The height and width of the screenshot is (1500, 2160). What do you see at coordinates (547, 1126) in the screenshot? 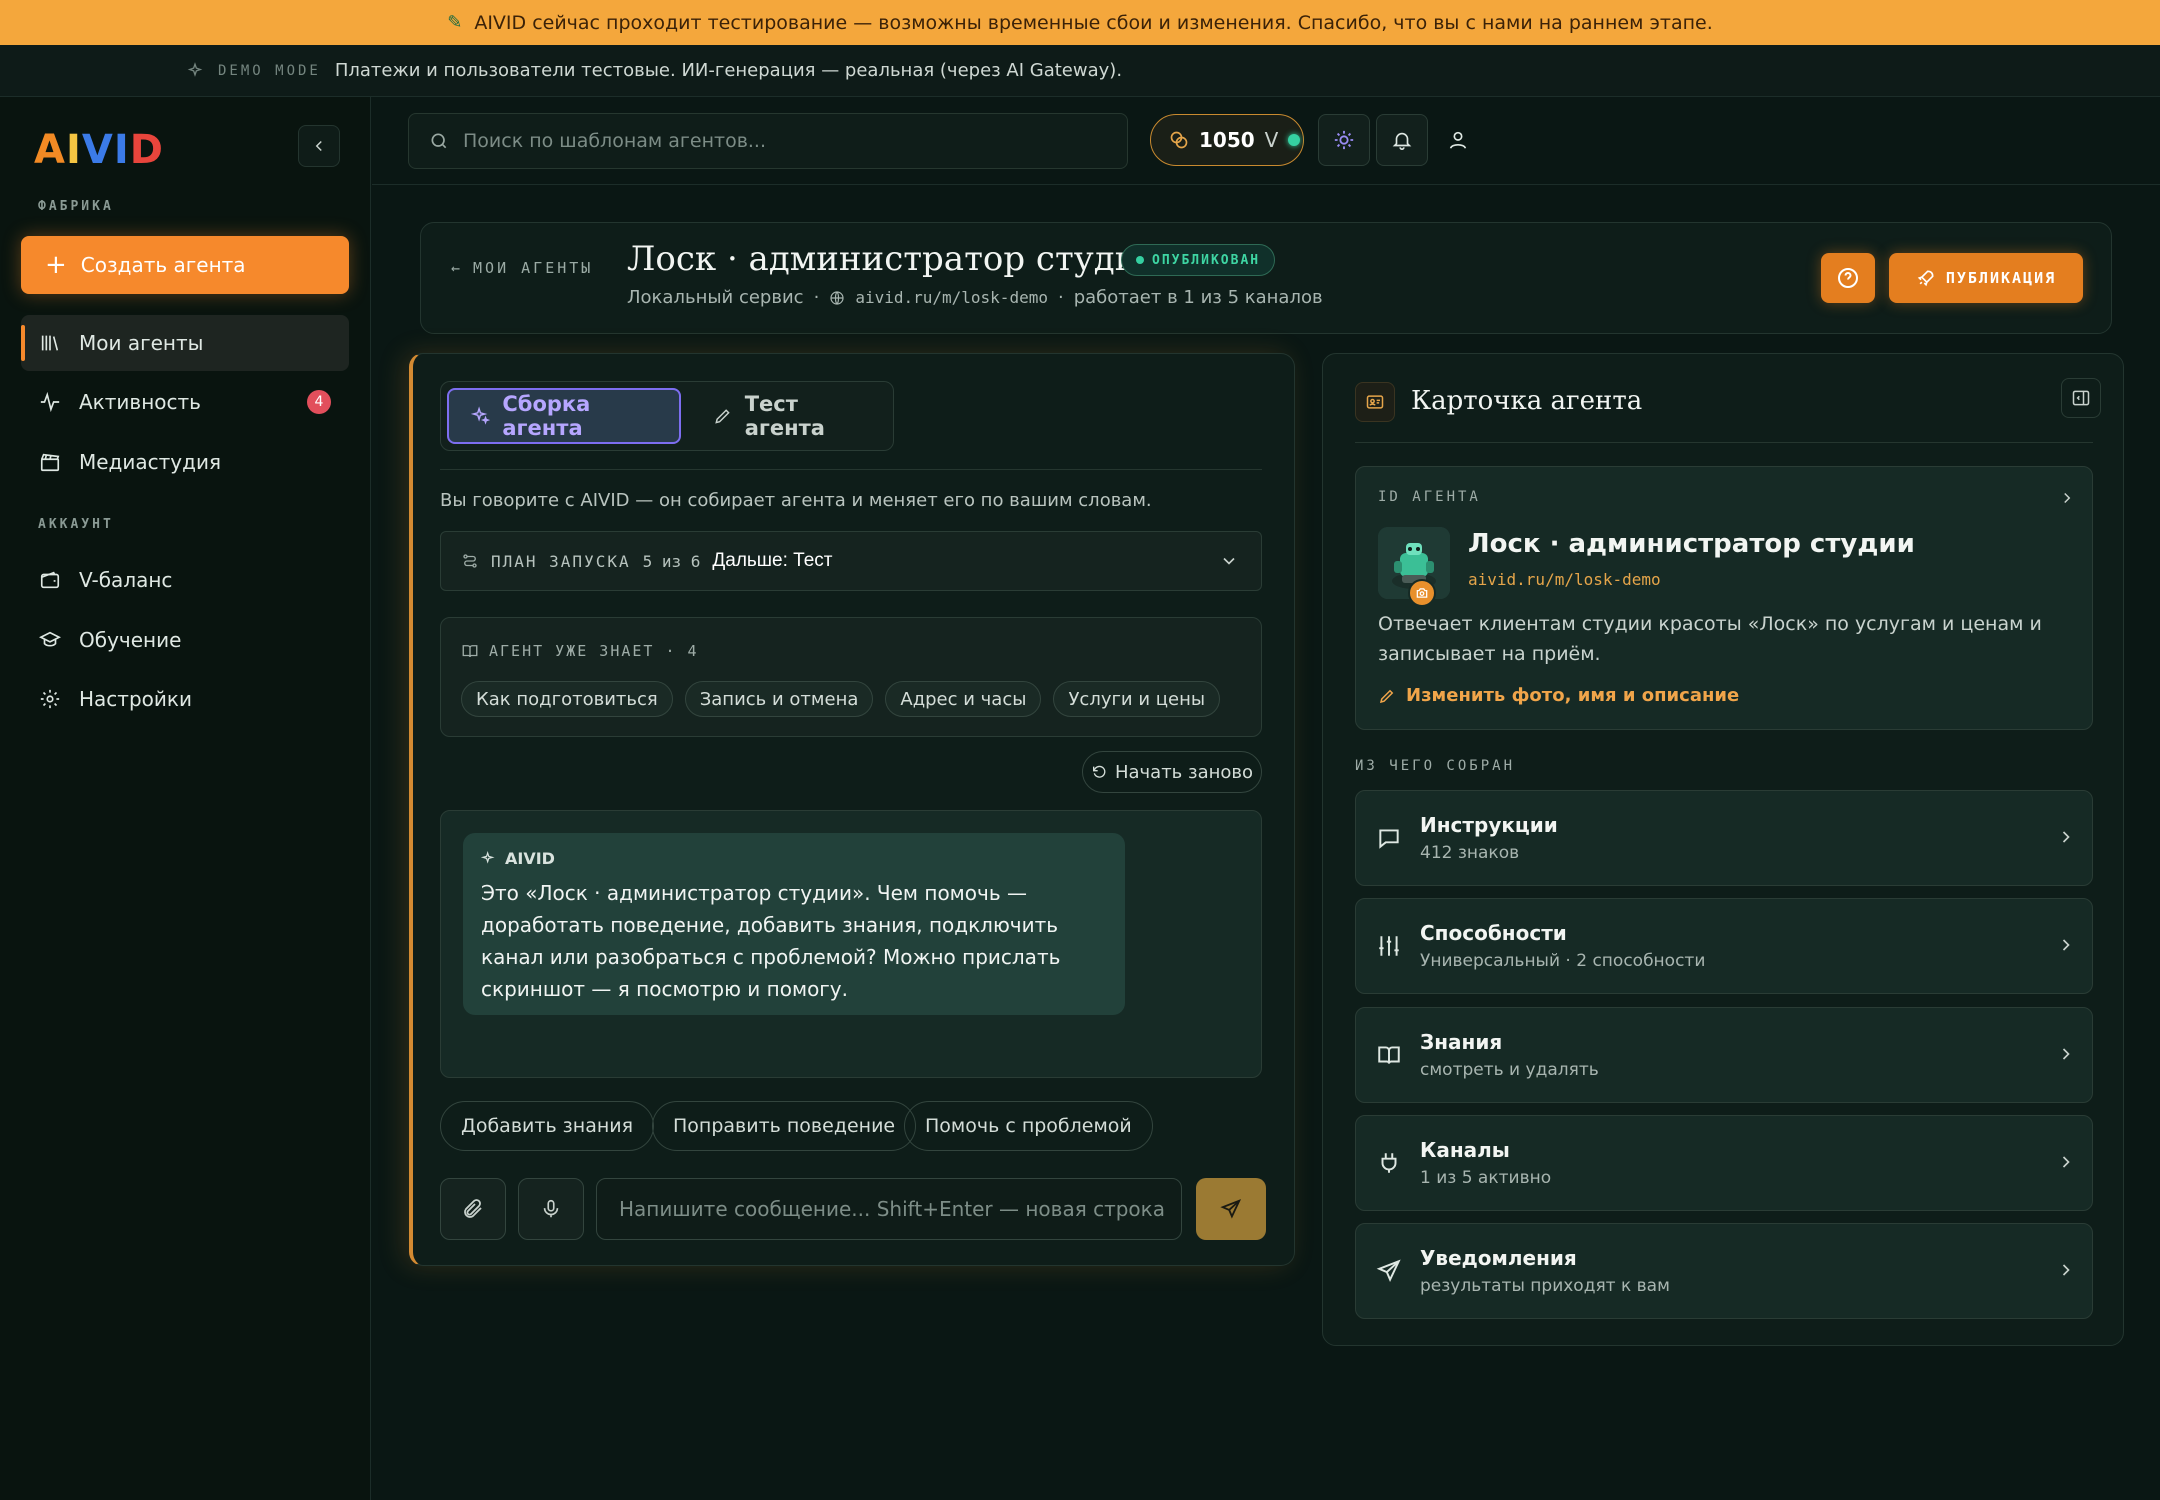
I see `quick-action-add-knowledge: Добавить знания` at bounding box center [547, 1126].